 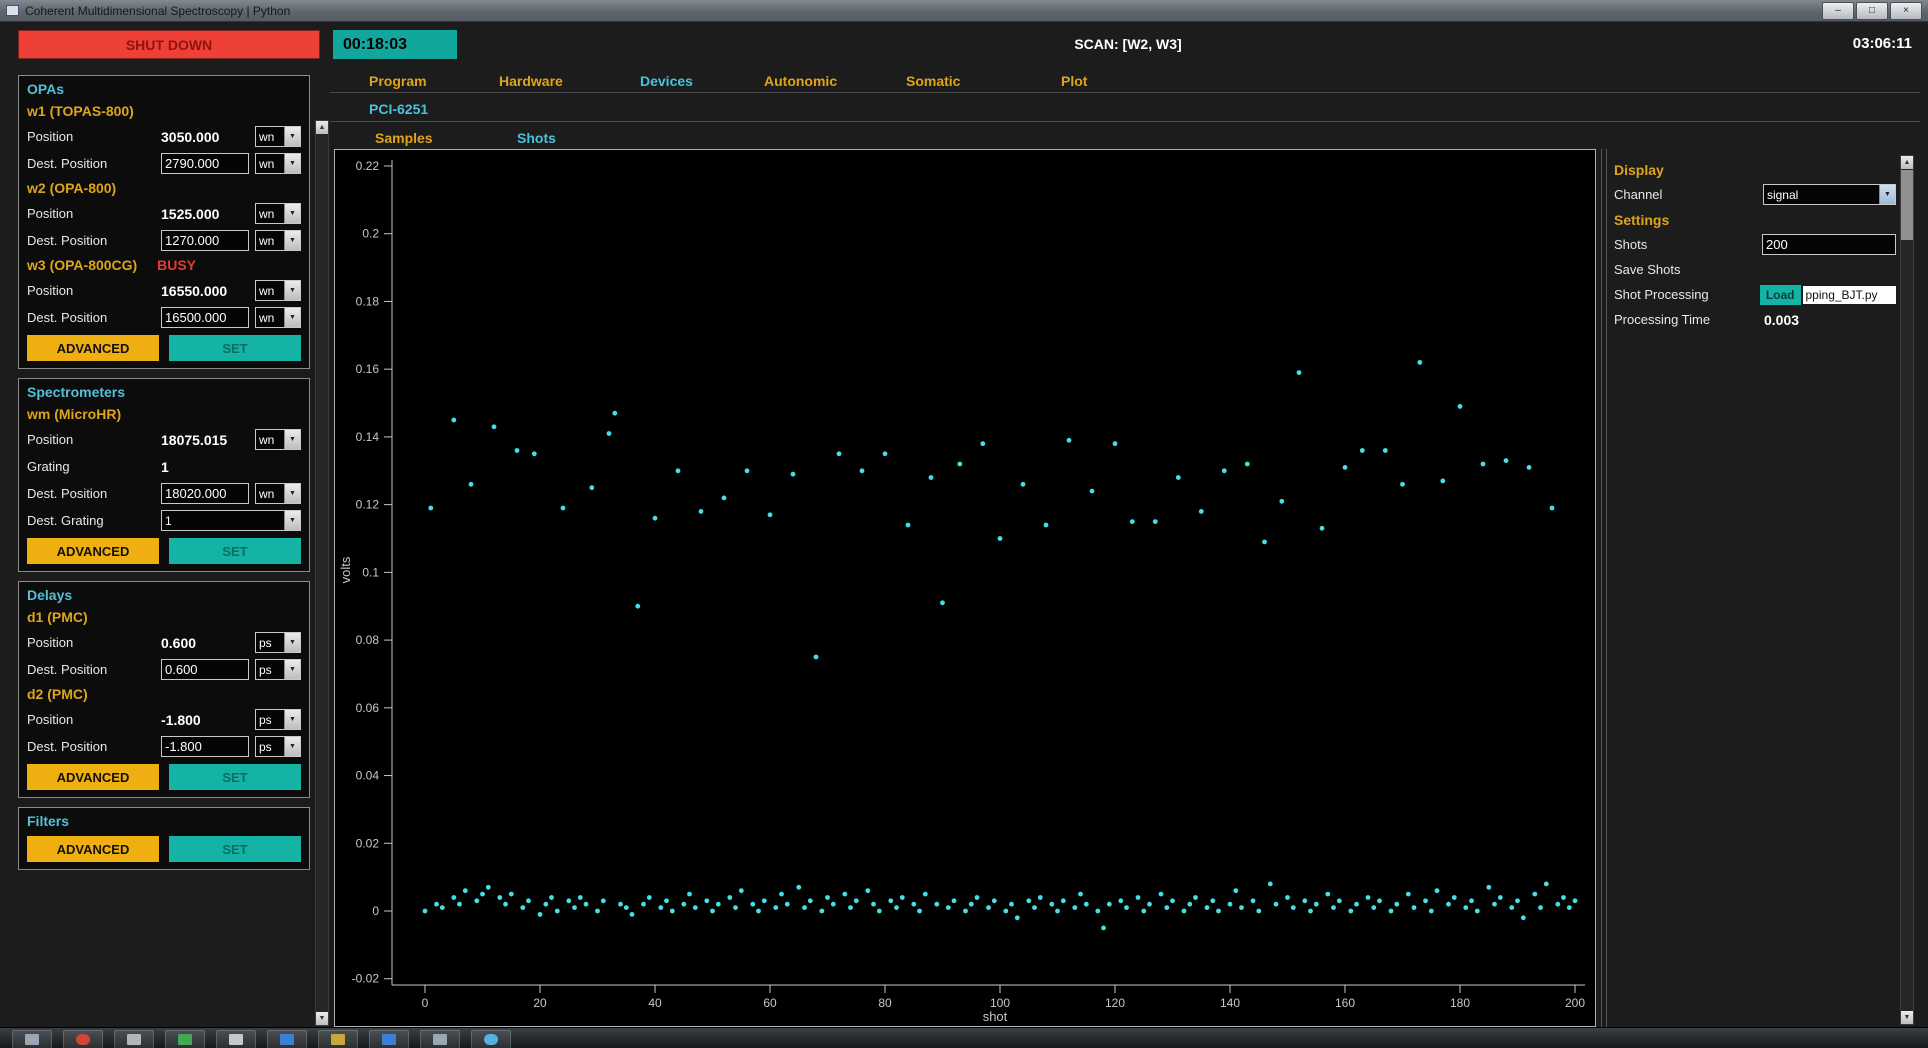 What do you see at coordinates (1345, 1003) in the screenshot?
I see `svg-text: 160` at bounding box center [1345, 1003].